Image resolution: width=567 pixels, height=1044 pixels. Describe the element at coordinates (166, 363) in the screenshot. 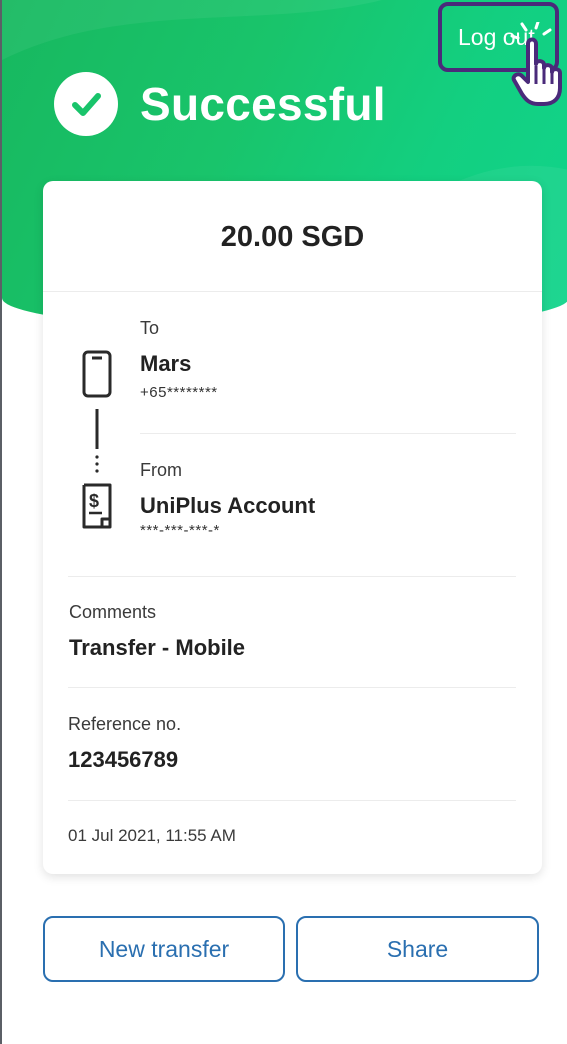

I see `to-name: Mars` at that location.